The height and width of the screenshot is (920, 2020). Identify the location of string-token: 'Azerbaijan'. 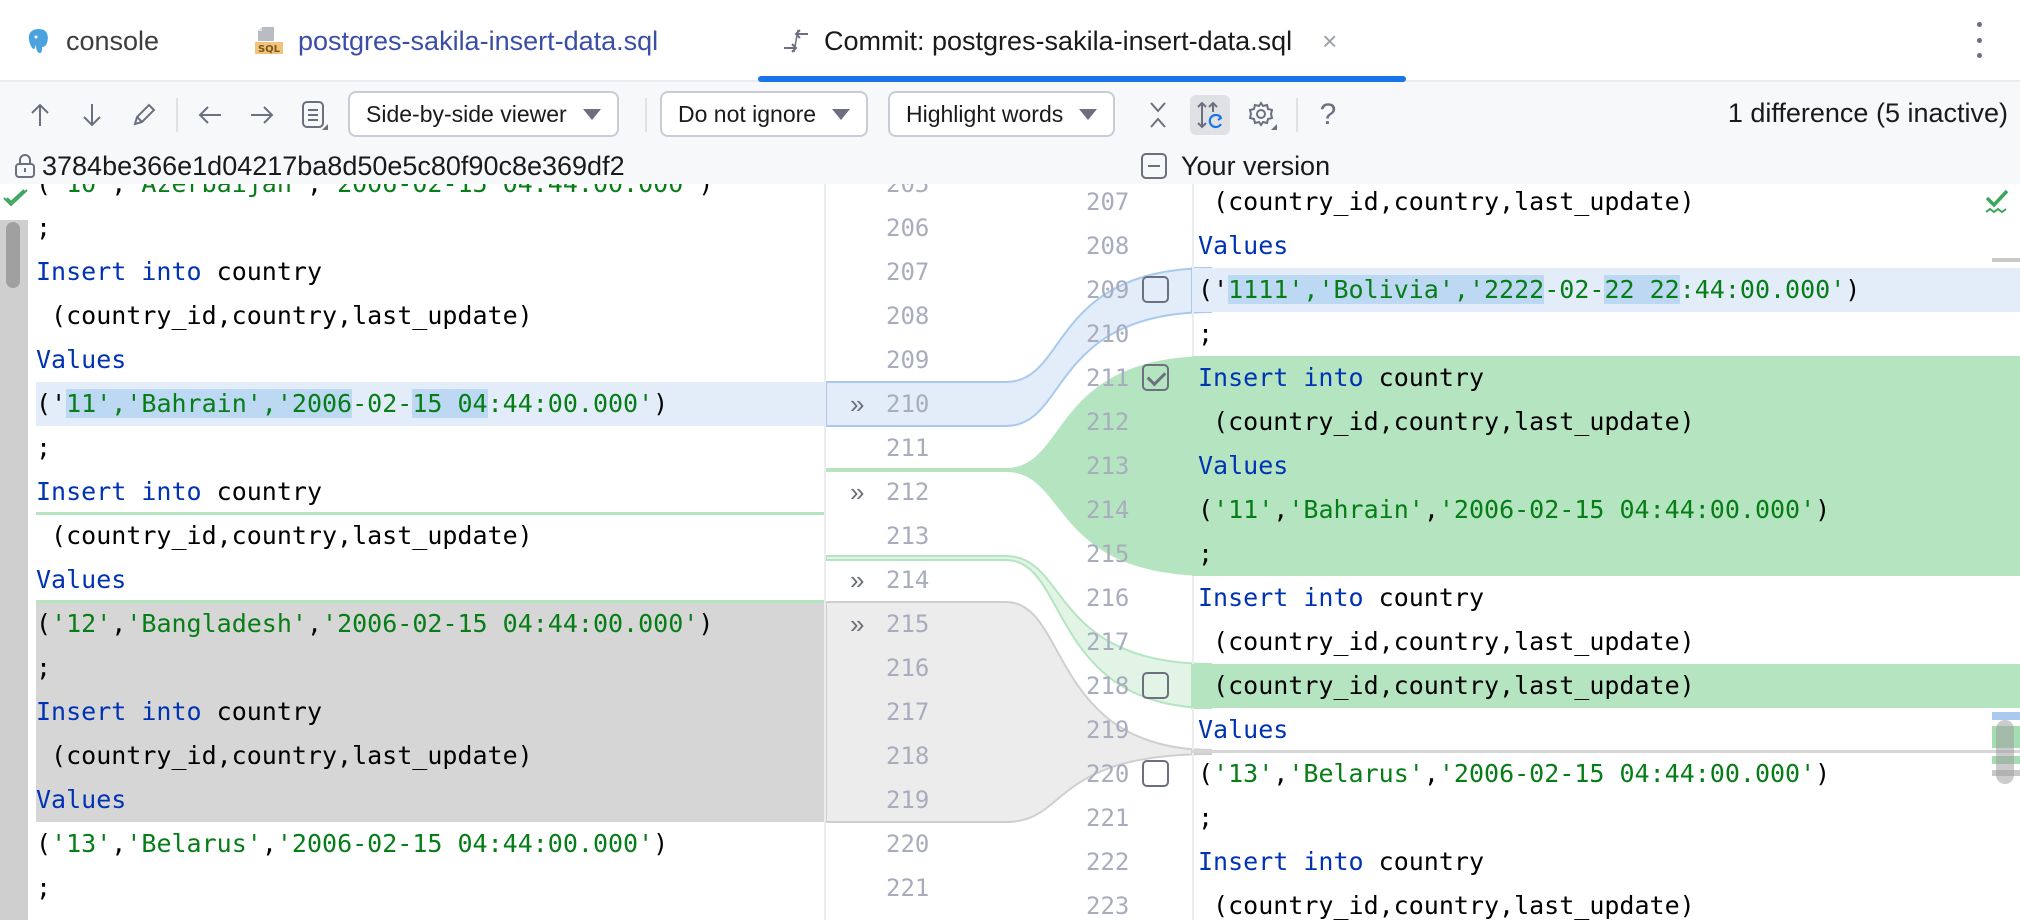
(216, 191).